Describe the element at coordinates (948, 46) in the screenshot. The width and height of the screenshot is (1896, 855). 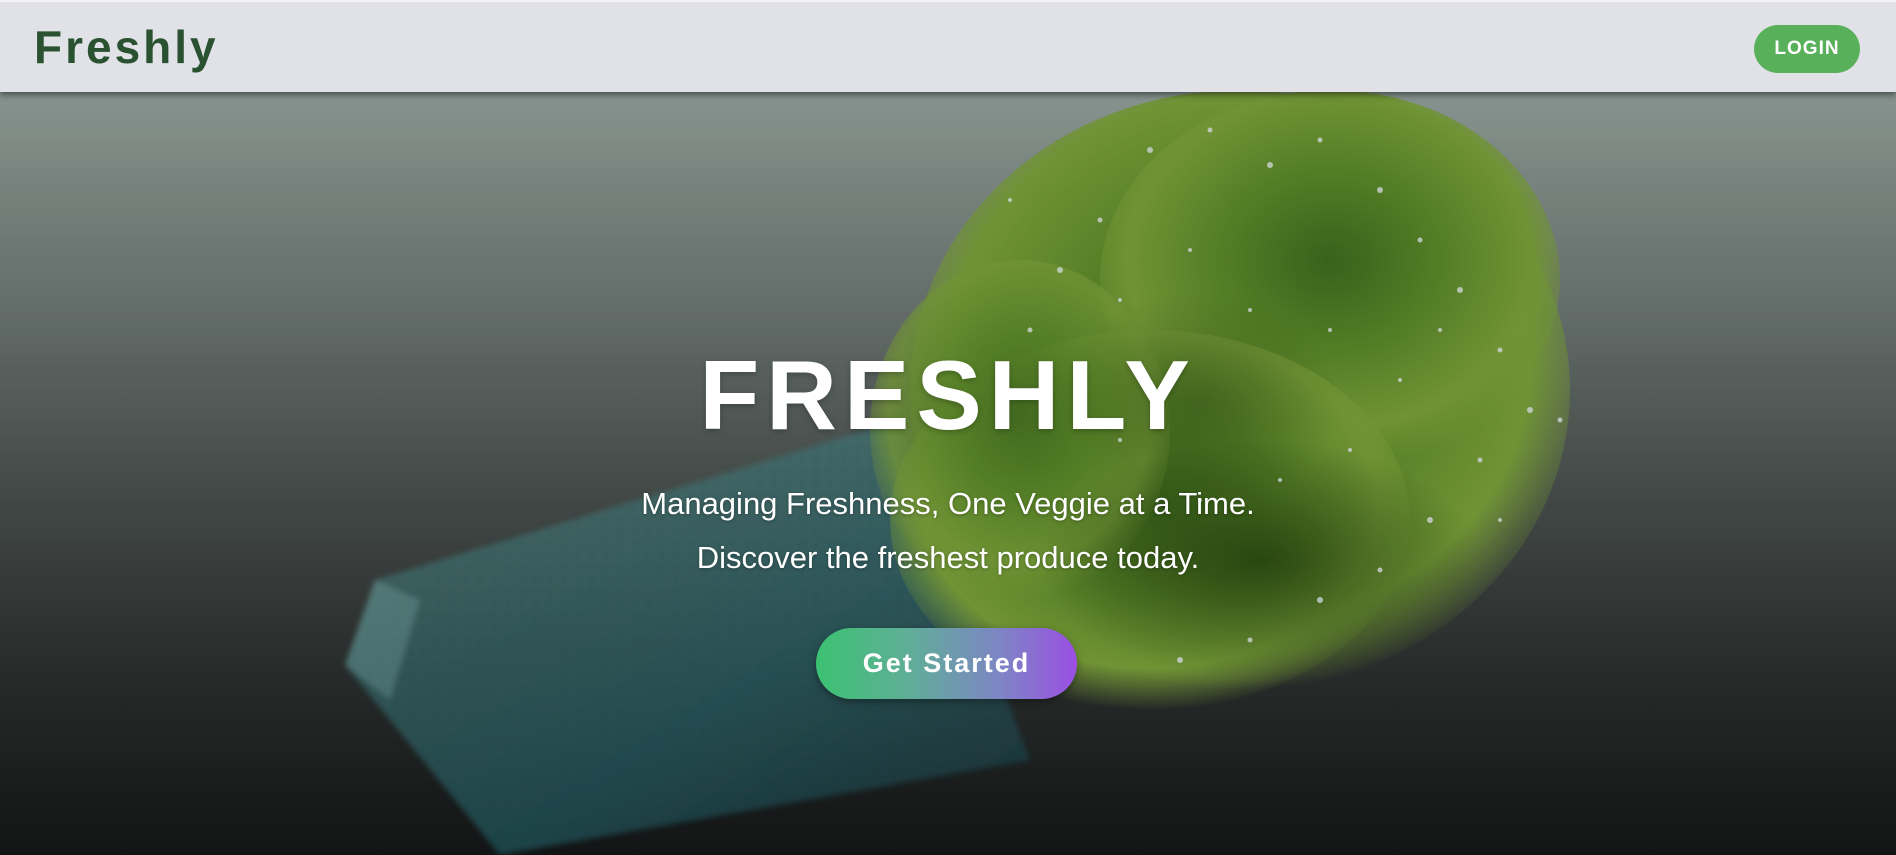
I see `top-navbar: Freshly LOGIN` at that location.